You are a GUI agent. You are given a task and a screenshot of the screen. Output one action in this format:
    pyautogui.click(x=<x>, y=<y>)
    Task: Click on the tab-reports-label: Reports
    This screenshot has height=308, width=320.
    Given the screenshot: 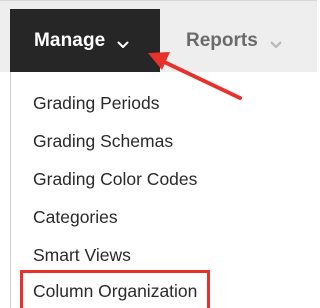 What is the action you would take?
    pyautogui.click(x=222, y=40)
    